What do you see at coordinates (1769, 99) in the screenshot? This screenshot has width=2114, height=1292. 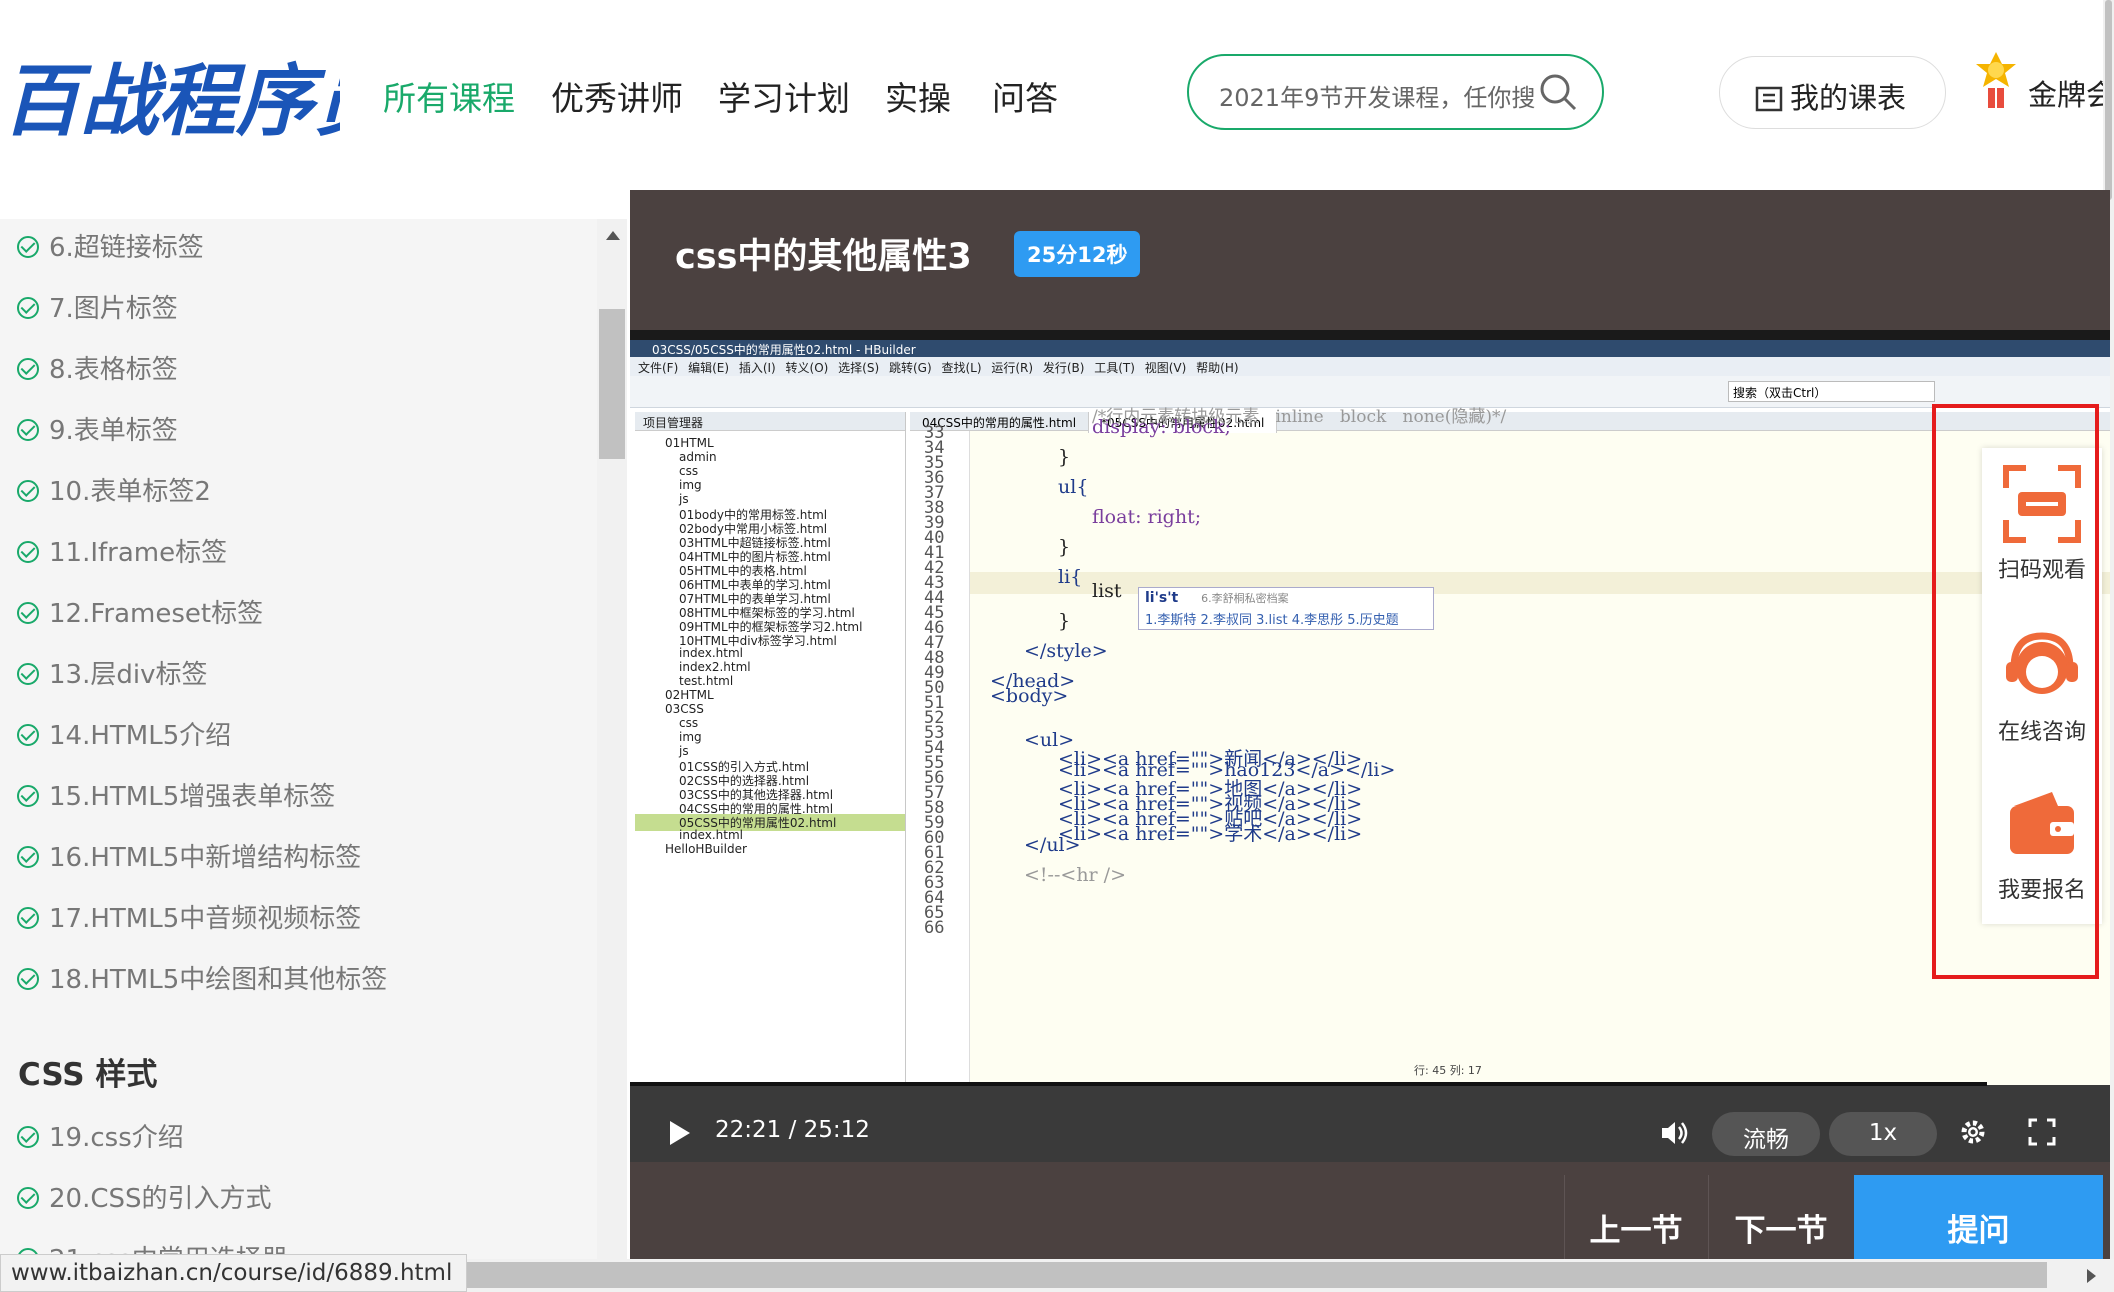 I see `calendar-icon` at bounding box center [1769, 99].